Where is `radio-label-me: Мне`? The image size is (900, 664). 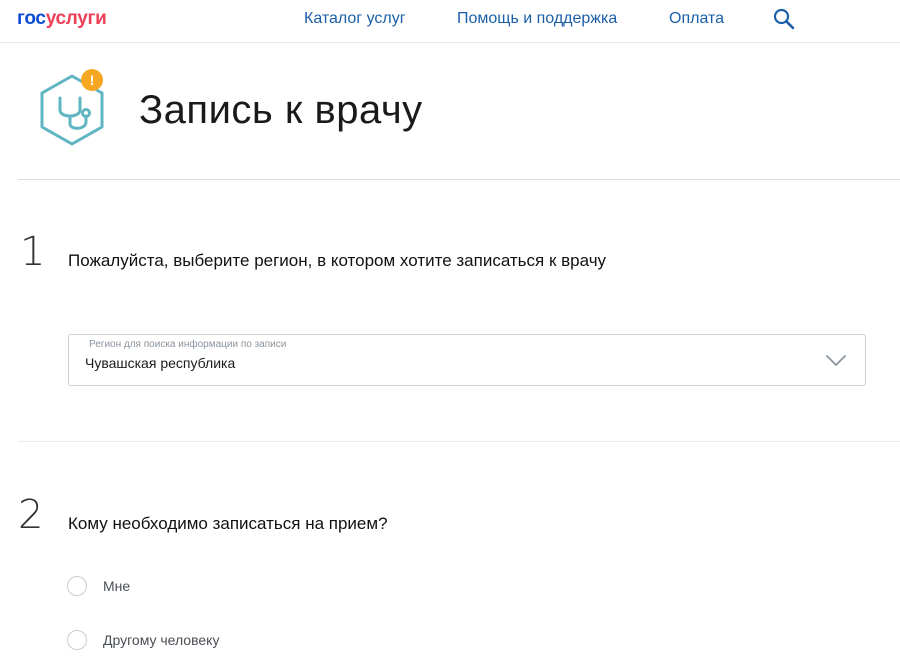
radio-label-me: Мне is located at coordinates (117, 586).